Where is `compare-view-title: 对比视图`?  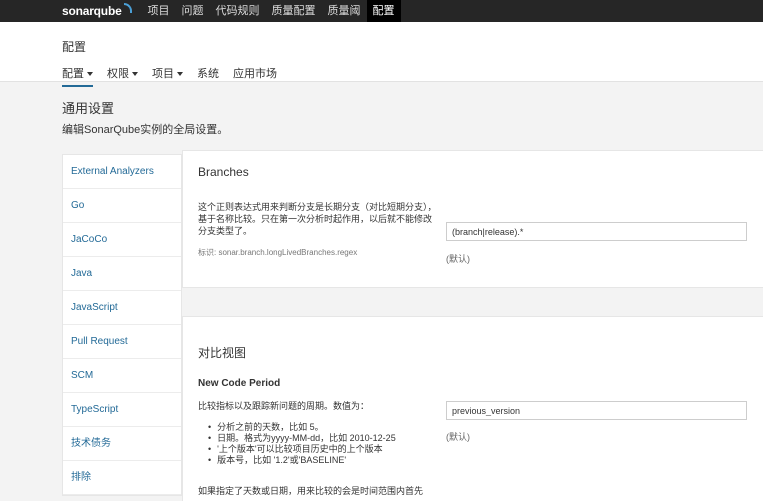
compare-view-title: 对比视图 is located at coordinates (222, 353).